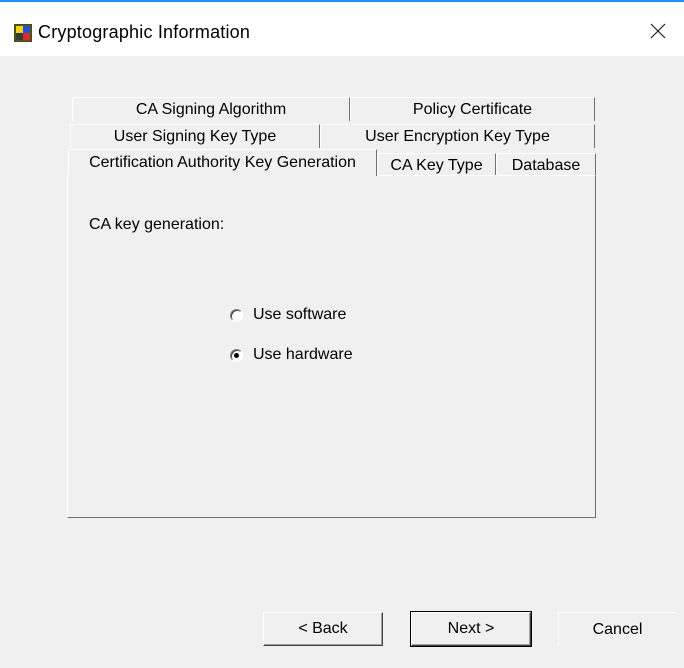 Image resolution: width=684 pixels, height=668 pixels. I want to click on tab-ca-key-type: CA Key Type, so click(436, 165).